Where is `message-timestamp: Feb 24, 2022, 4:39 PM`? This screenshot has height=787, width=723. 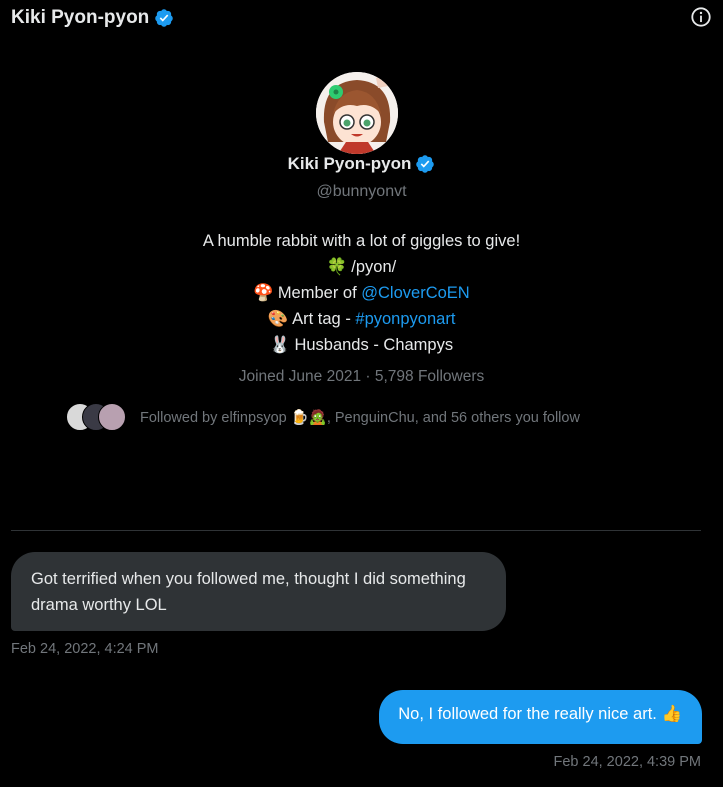
message-timestamp: Feb 24, 2022, 4:39 PM is located at coordinates (627, 762).